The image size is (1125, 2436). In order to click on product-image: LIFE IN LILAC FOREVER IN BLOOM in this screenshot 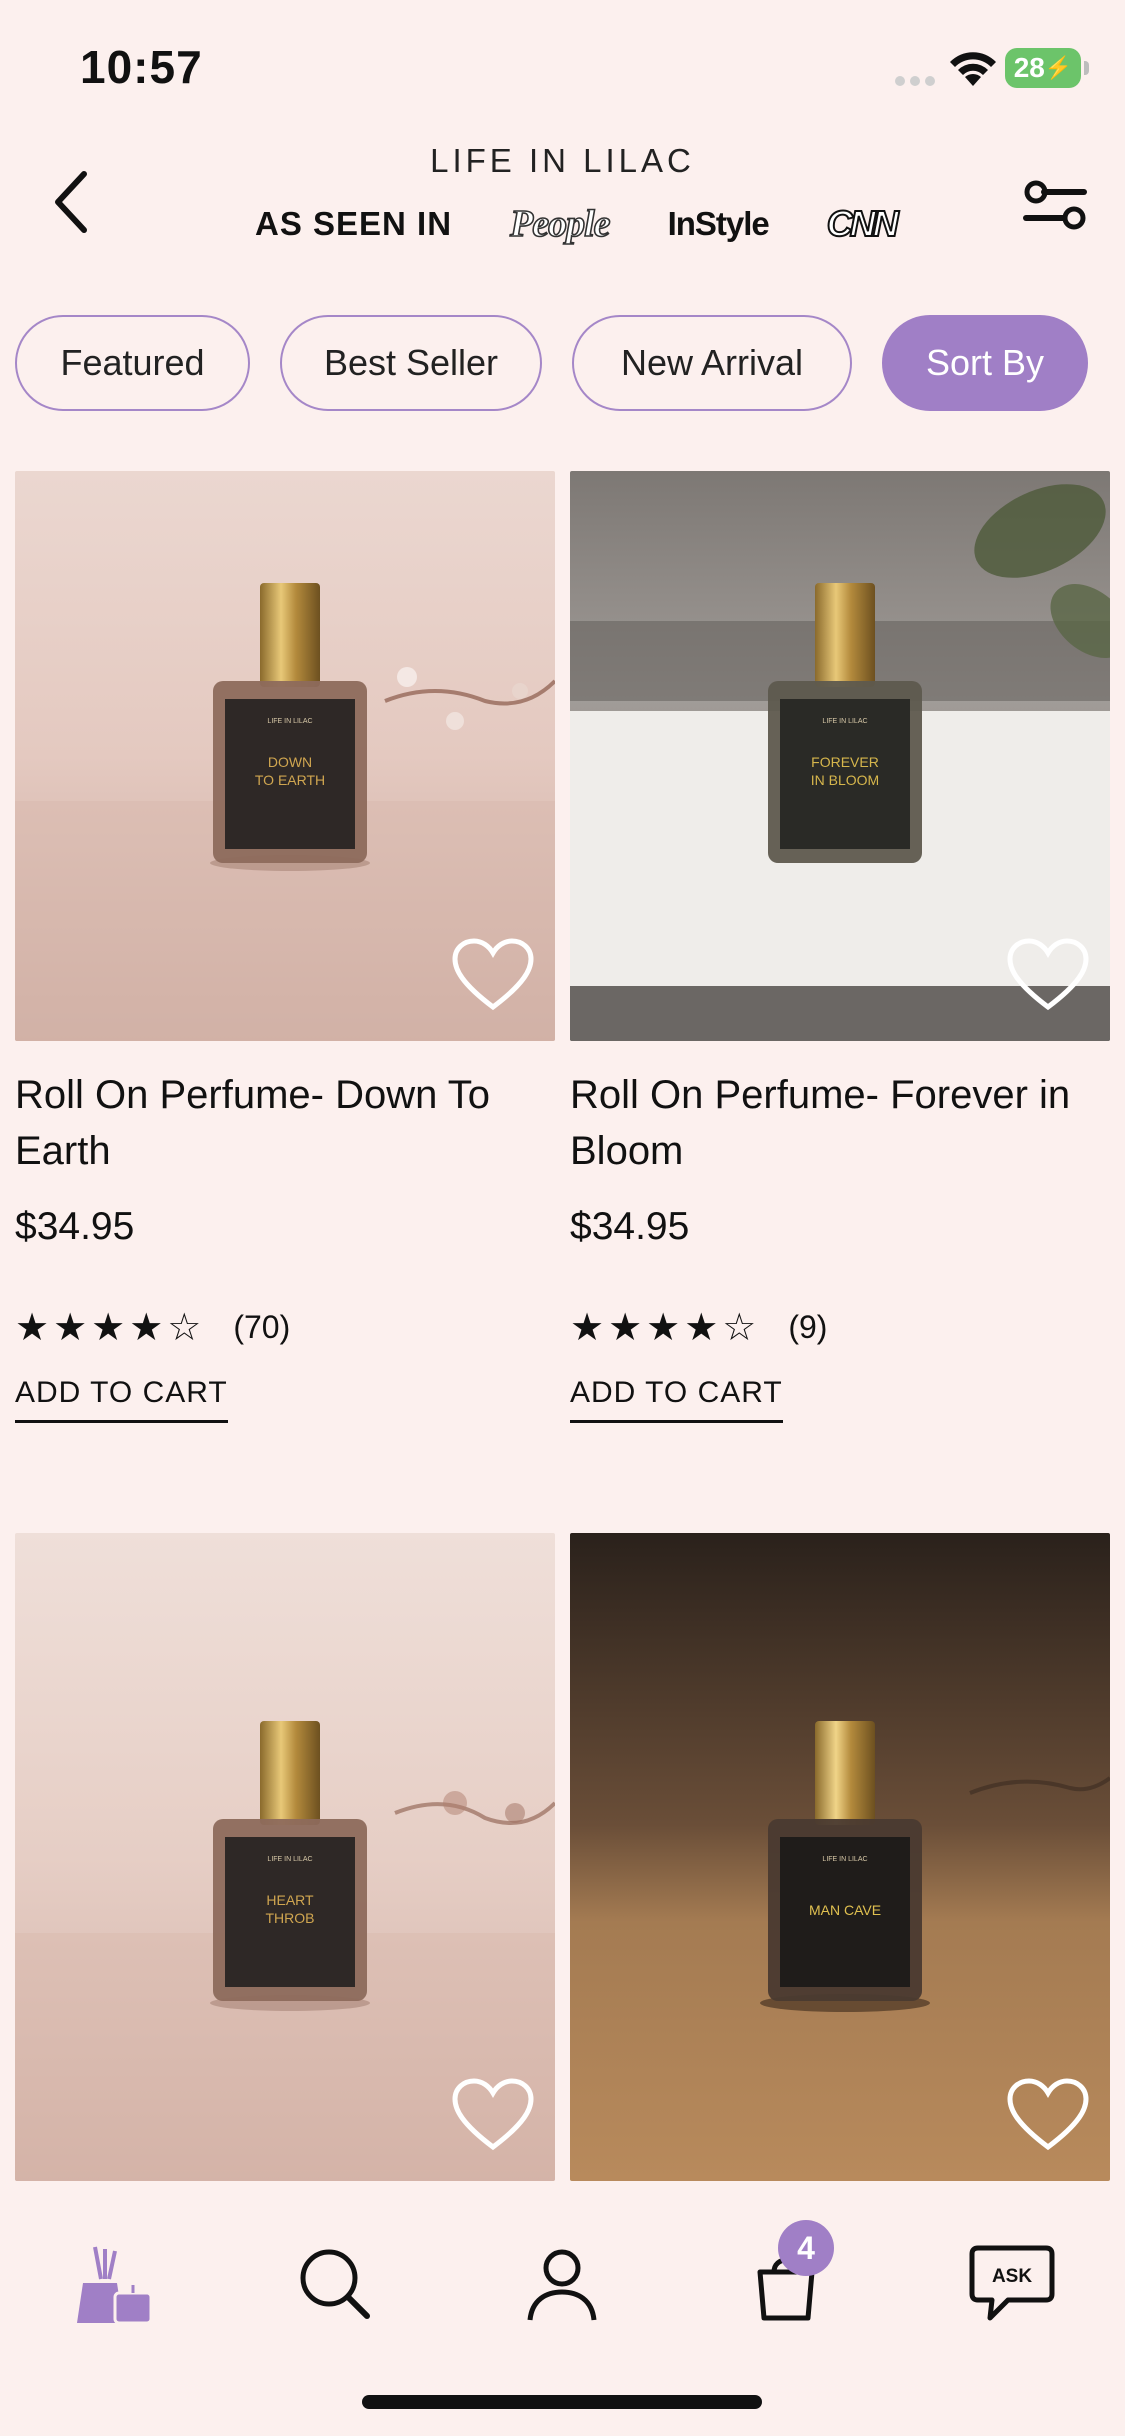, I will do `click(840, 756)`.